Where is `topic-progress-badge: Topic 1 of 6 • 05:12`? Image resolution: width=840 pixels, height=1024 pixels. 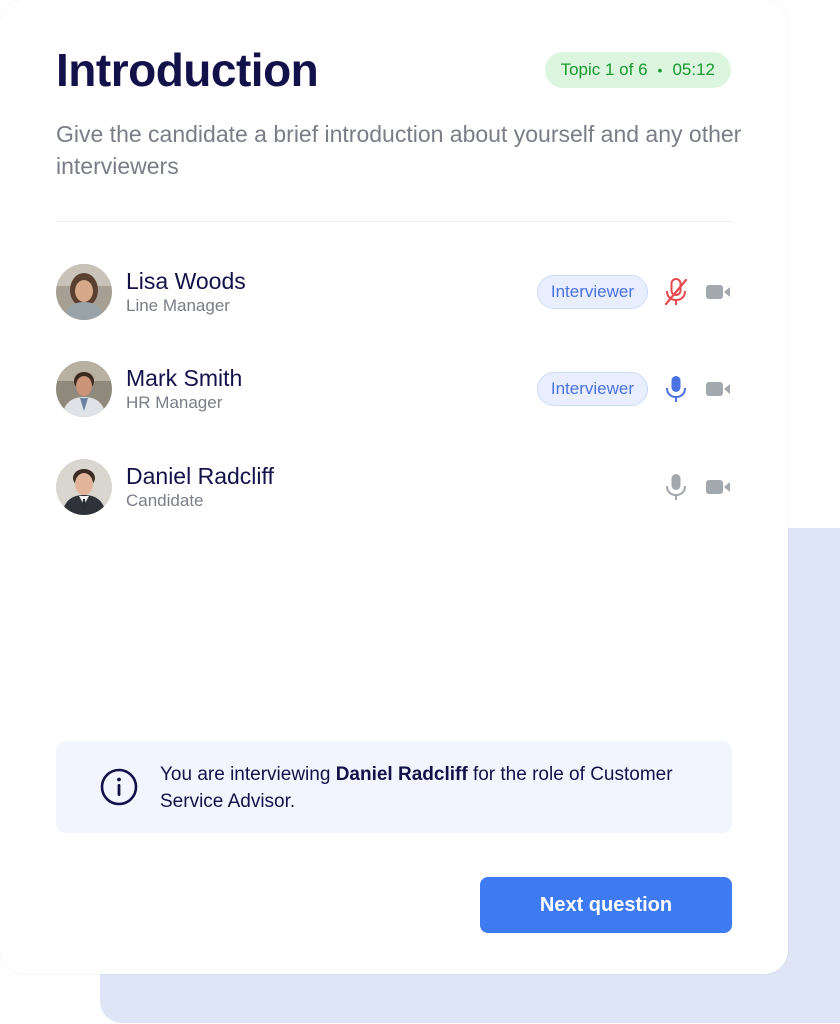
topic-progress-badge: Topic 1 of 6 • 05:12 is located at coordinates (637, 70).